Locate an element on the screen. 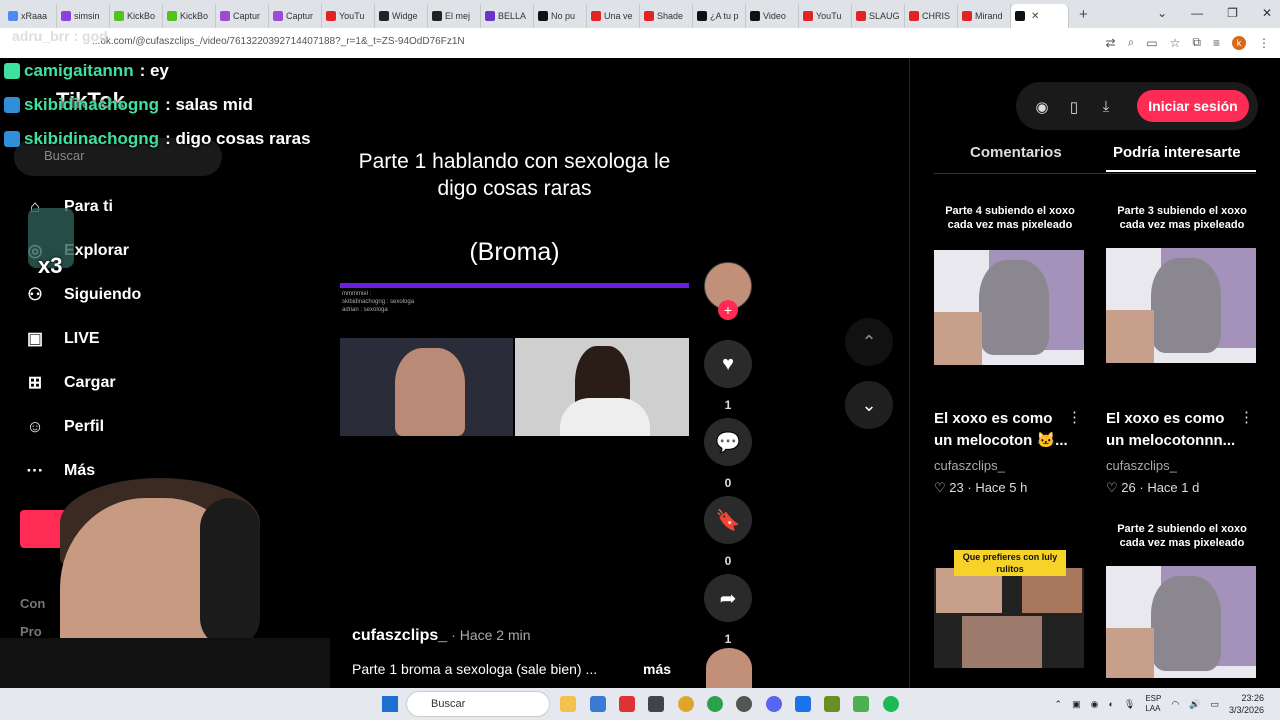 Image resolution: width=1280 pixels, height=720 pixels. sidebar-item: ☺ Perfil is located at coordinates (63, 427).